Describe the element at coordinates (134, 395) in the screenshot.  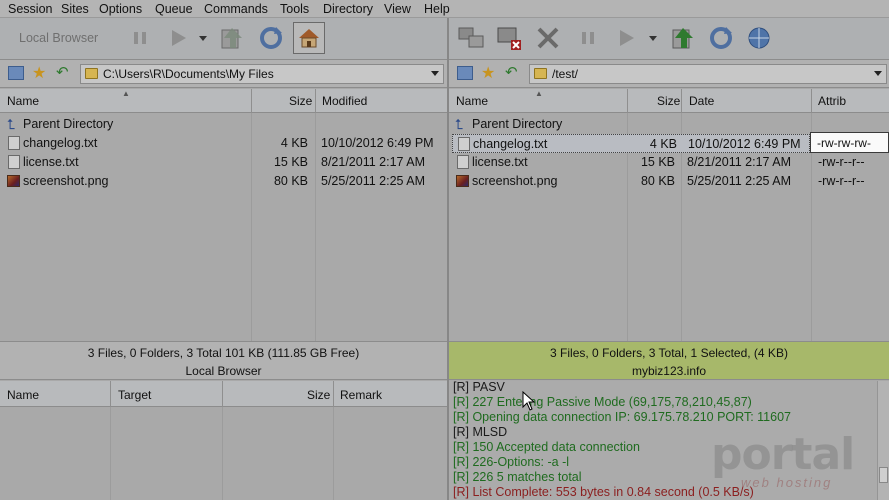
I see `col-target: Target` at that location.